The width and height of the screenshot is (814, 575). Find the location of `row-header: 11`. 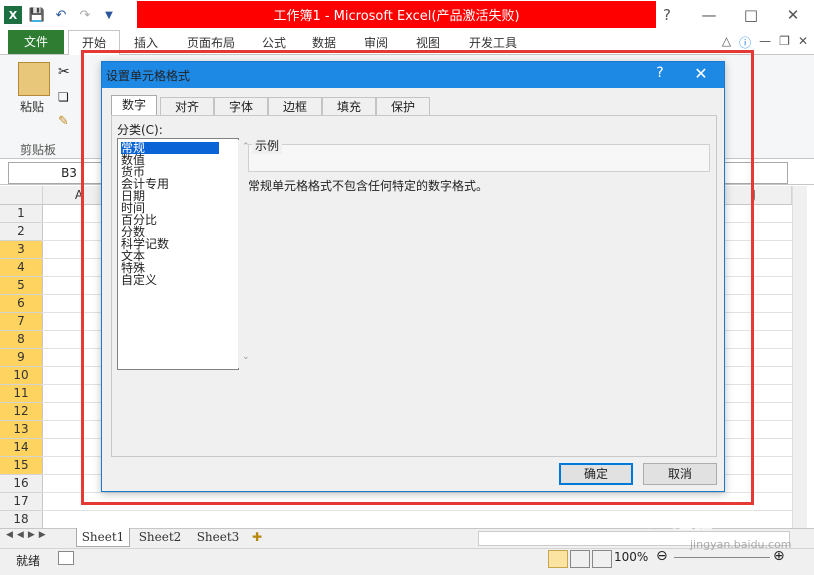

row-header: 11 is located at coordinates (21, 394).